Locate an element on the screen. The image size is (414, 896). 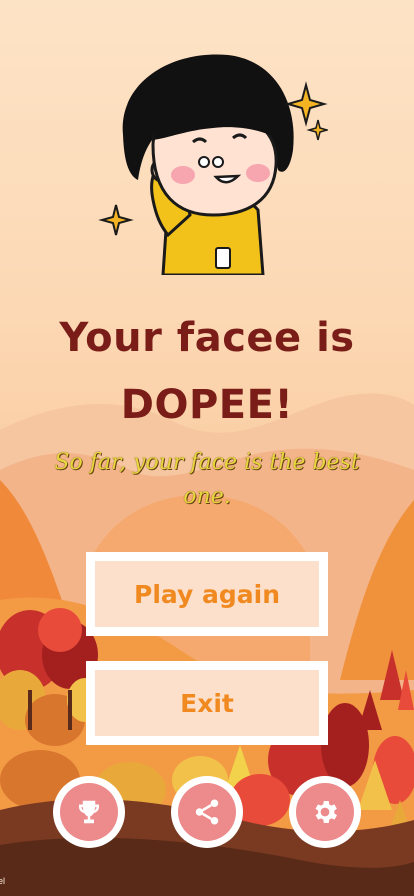
watermark-text: el is located at coordinates (3, 881).